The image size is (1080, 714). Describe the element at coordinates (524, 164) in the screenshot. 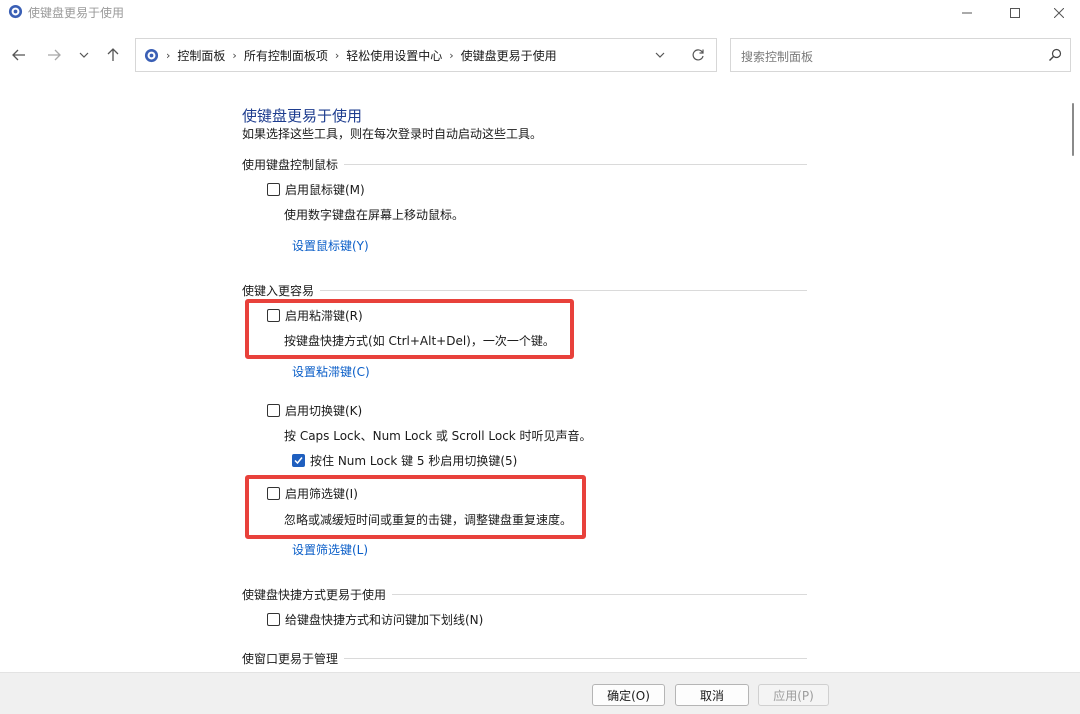

I see `group-header-mouse: 使用键盘控制鼠标` at that location.